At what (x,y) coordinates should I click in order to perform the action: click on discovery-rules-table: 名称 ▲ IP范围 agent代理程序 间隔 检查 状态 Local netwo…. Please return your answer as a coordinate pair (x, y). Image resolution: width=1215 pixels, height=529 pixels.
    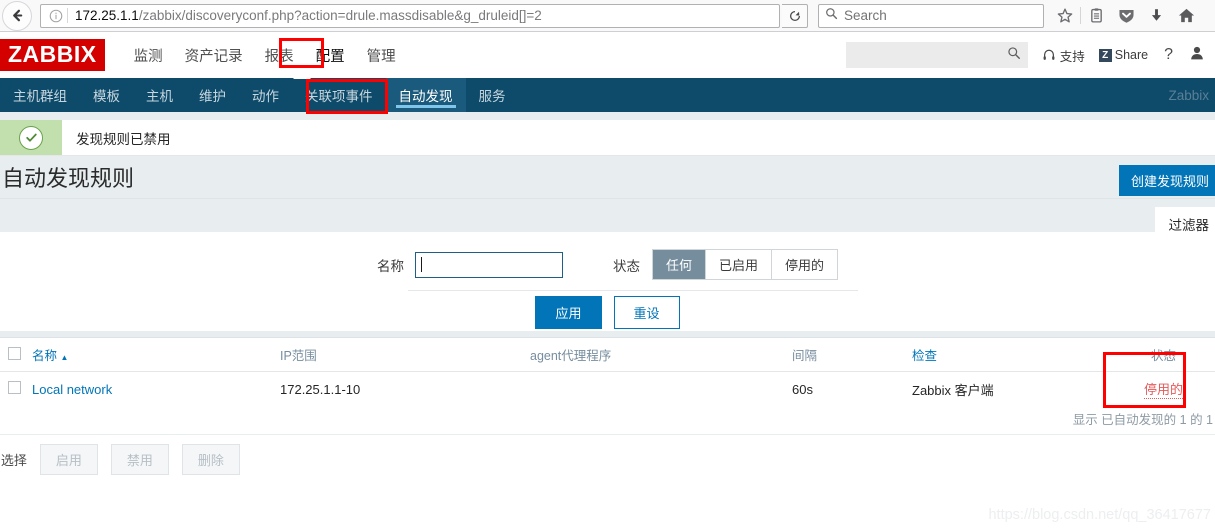
    Looking at the image, I should click on (607, 372).